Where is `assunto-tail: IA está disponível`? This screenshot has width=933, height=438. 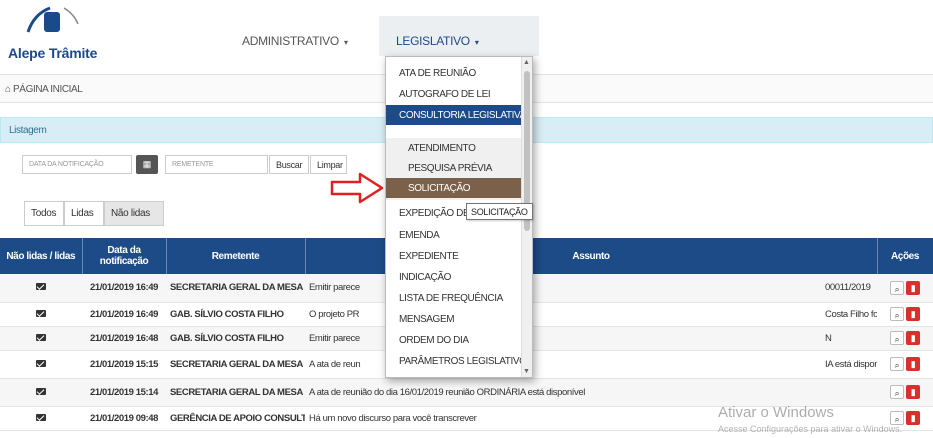
assunto-tail: IA está disponível is located at coordinates (851, 364).